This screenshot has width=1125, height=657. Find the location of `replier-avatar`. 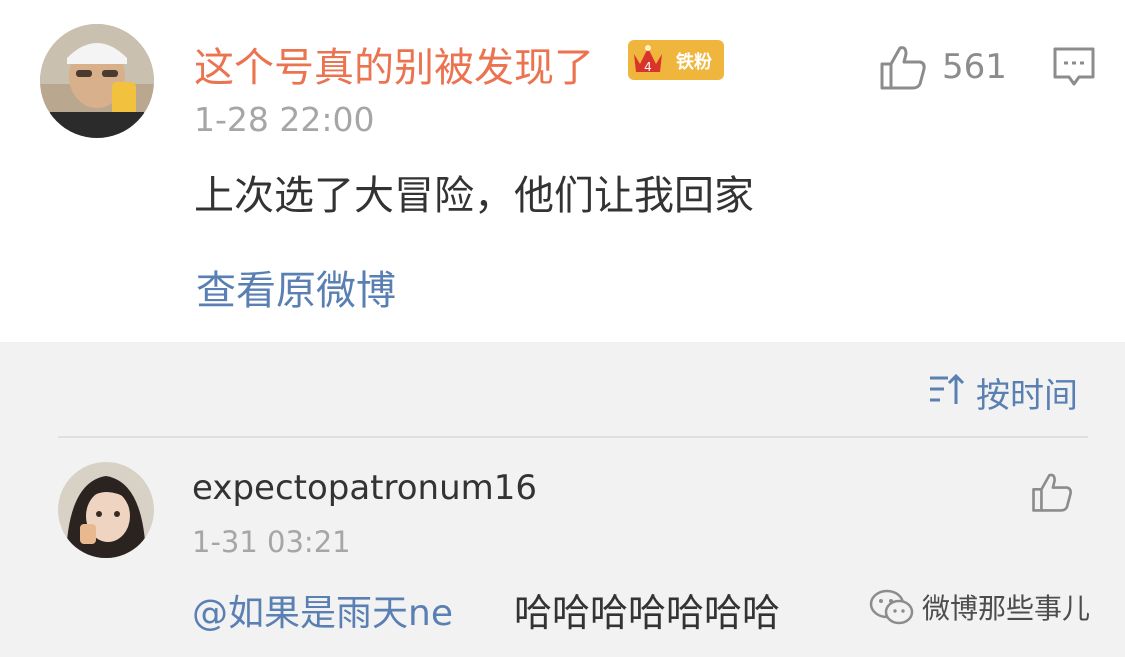

replier-avatar is located at coordinates (106, 510).